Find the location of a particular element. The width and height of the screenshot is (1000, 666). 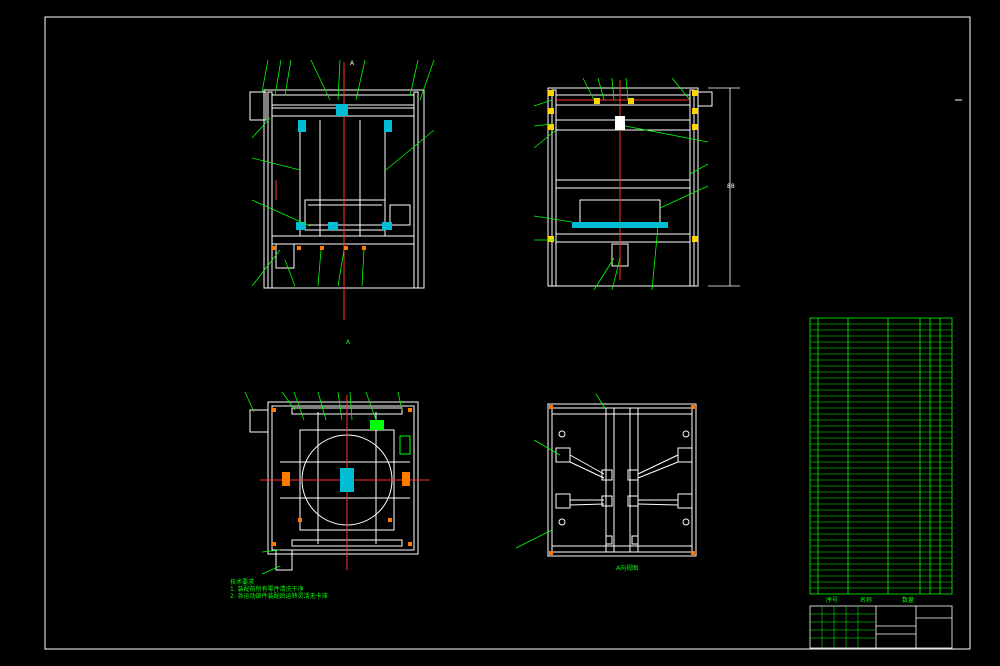

a-view-caption: A向视图 is located at coordinates (627, 568).